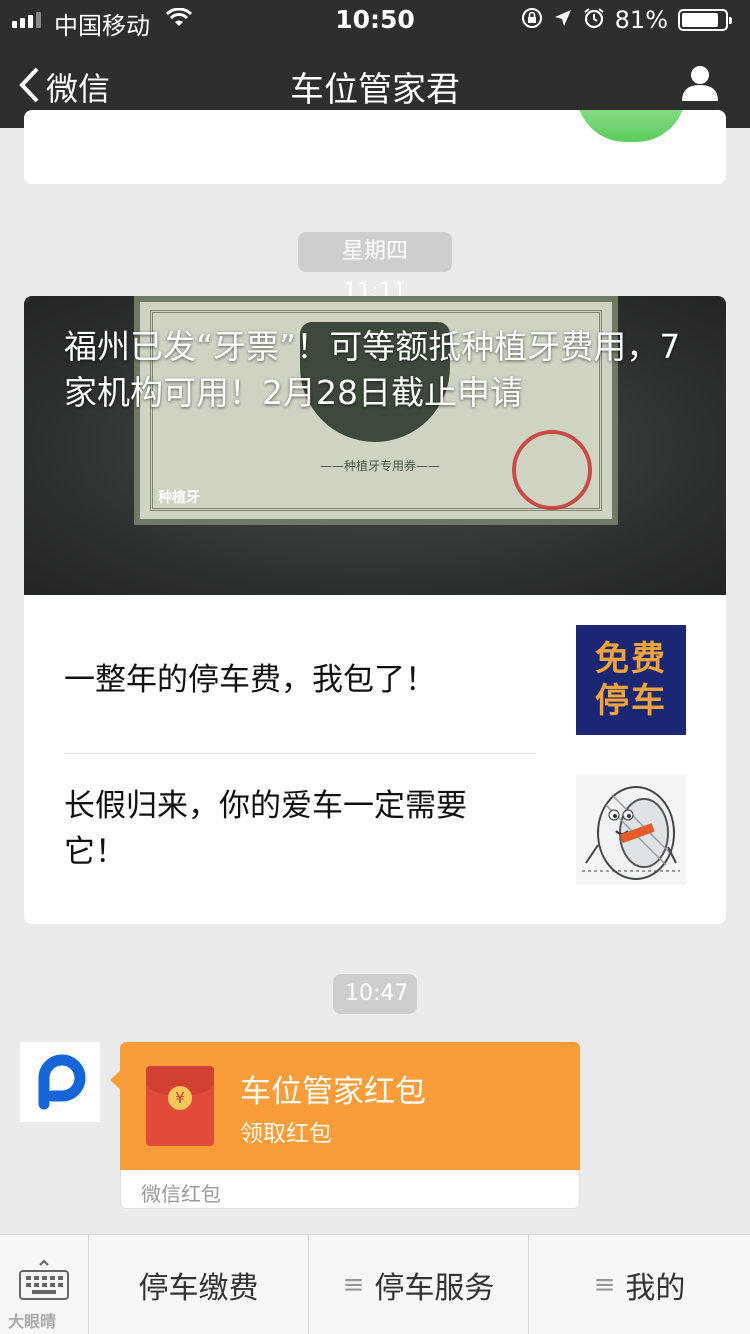  What do you see at coordinates (375, 147) in the screenshot?
I see `previous-article-card` at bounding box center [375, 147].